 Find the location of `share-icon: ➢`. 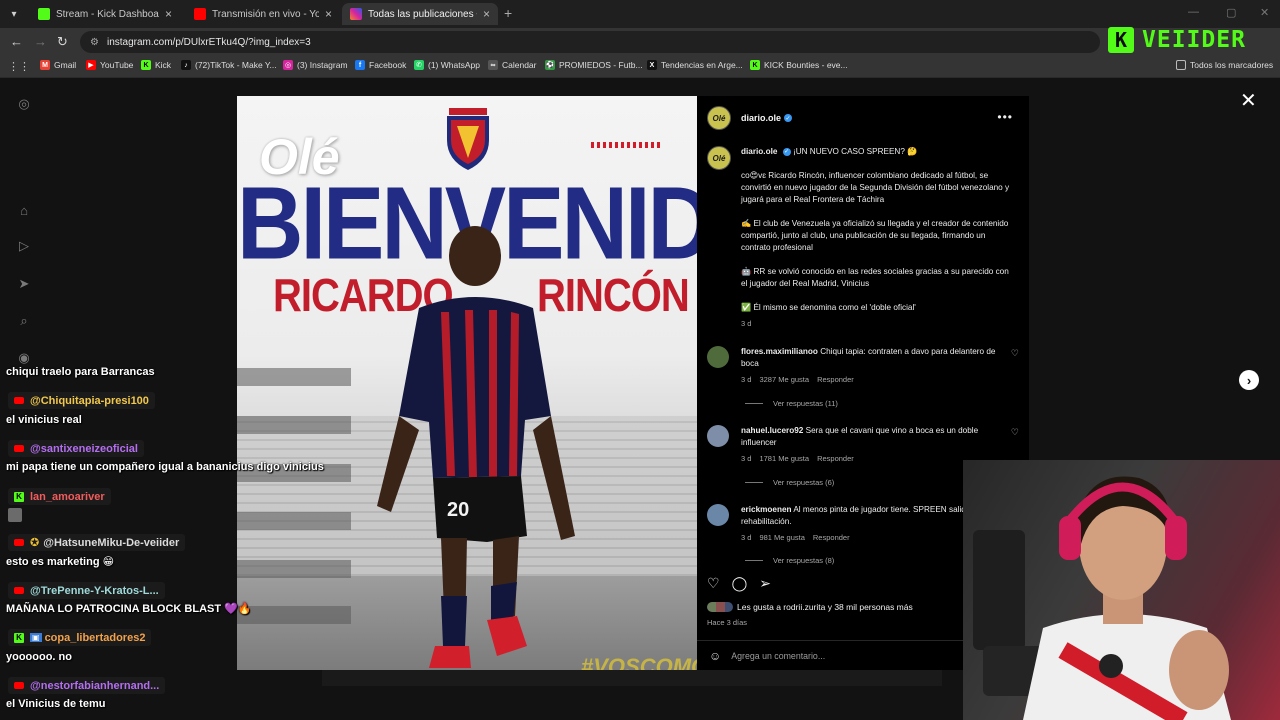

share-icon: ➢ is located at coordinates (765, 583).